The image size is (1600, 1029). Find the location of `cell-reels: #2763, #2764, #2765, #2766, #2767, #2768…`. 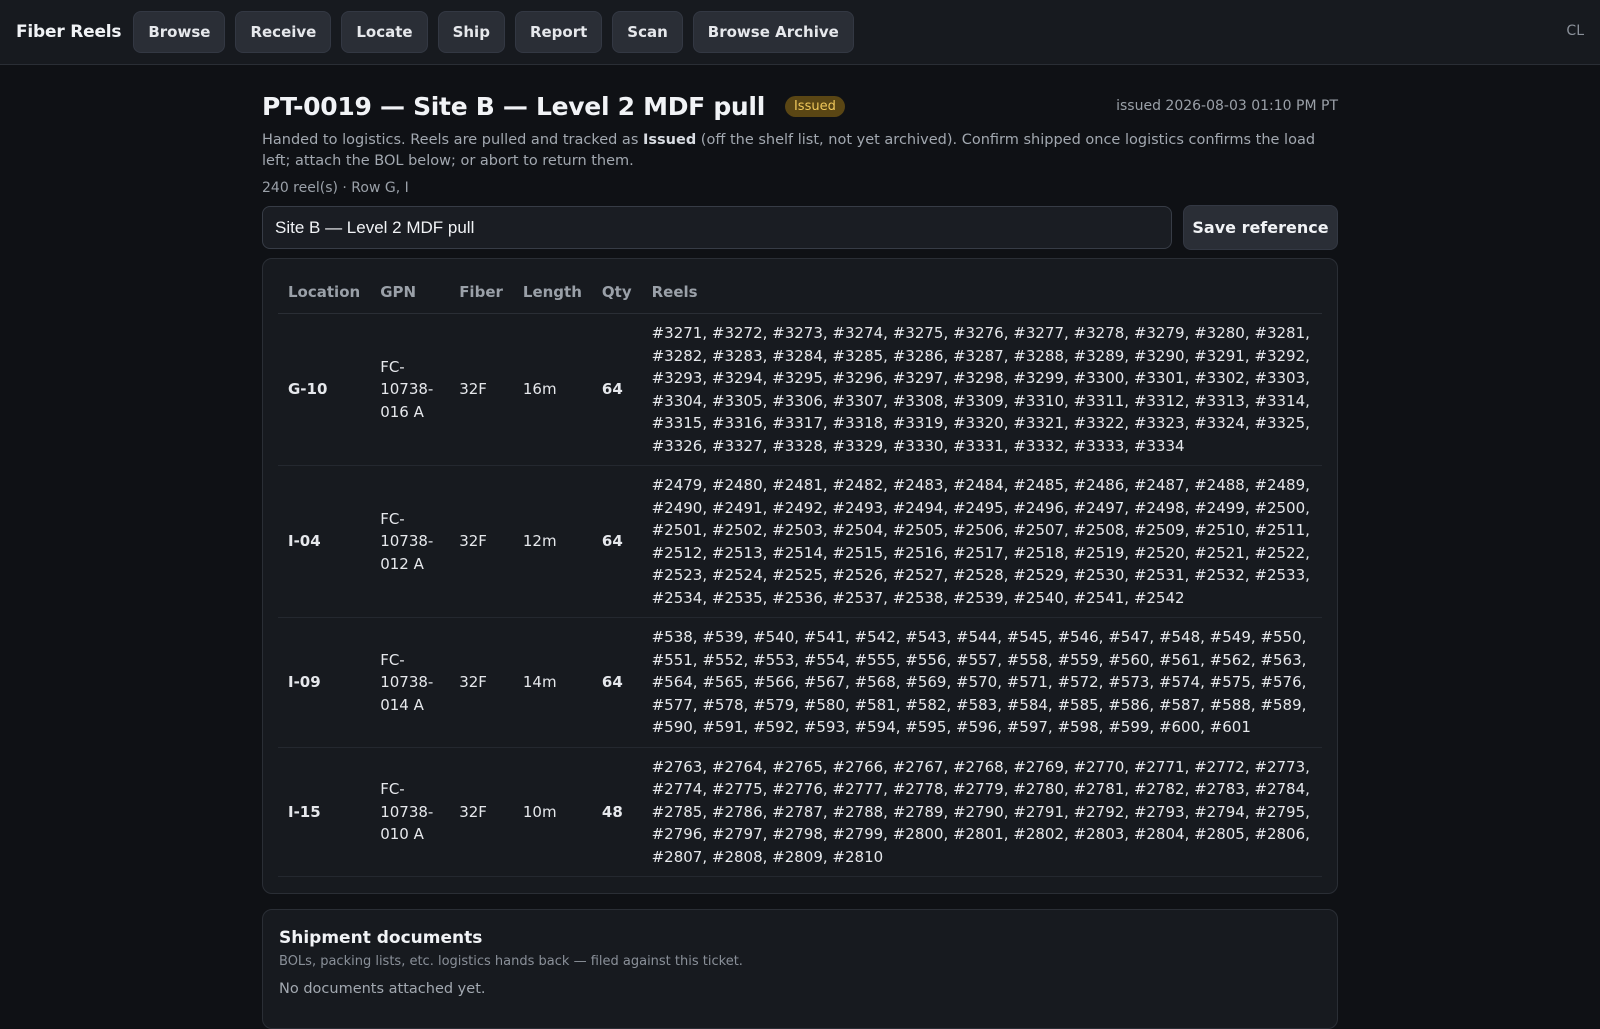

cell-reels: #2763, #2764, #2765, #2766, #2767, #2768… is located at coordinates (981, 812).